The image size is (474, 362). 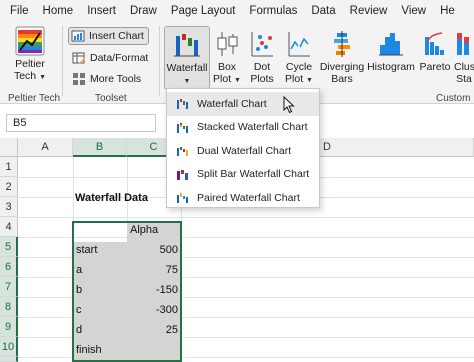 I want to click on cluster-label-2: Sta, so click(x=464, y=79).